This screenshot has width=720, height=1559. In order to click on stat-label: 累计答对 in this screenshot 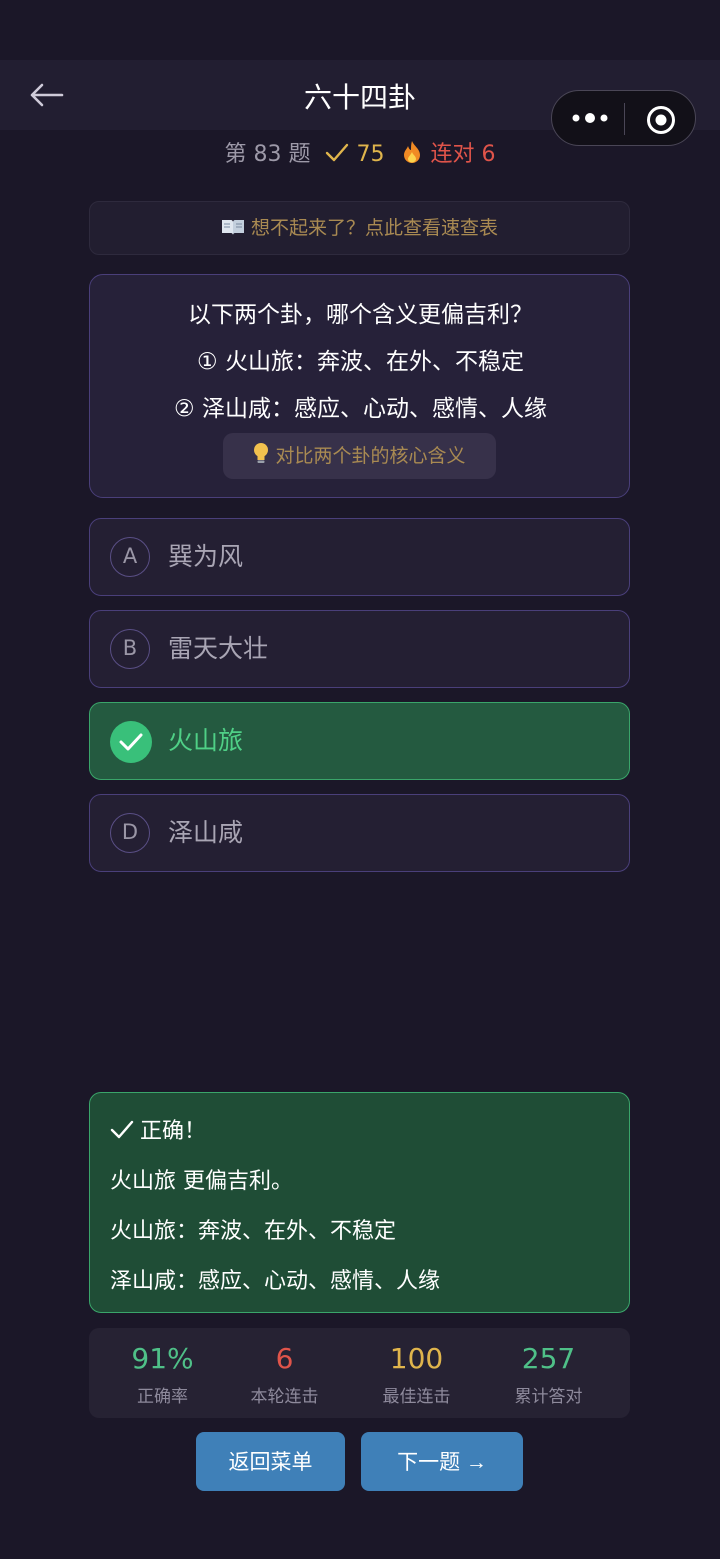, I will do `click(548, 1397)`.